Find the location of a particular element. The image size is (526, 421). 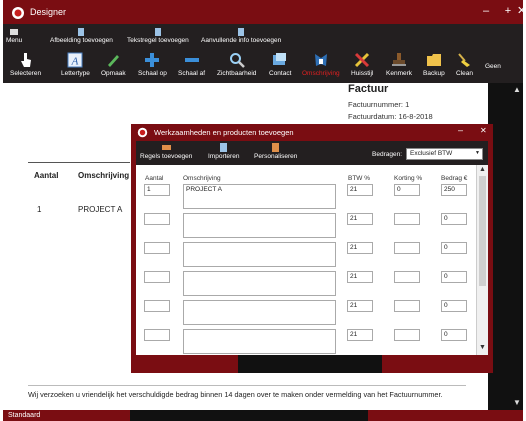

svg-text: A is located at coordinates (75, 62).